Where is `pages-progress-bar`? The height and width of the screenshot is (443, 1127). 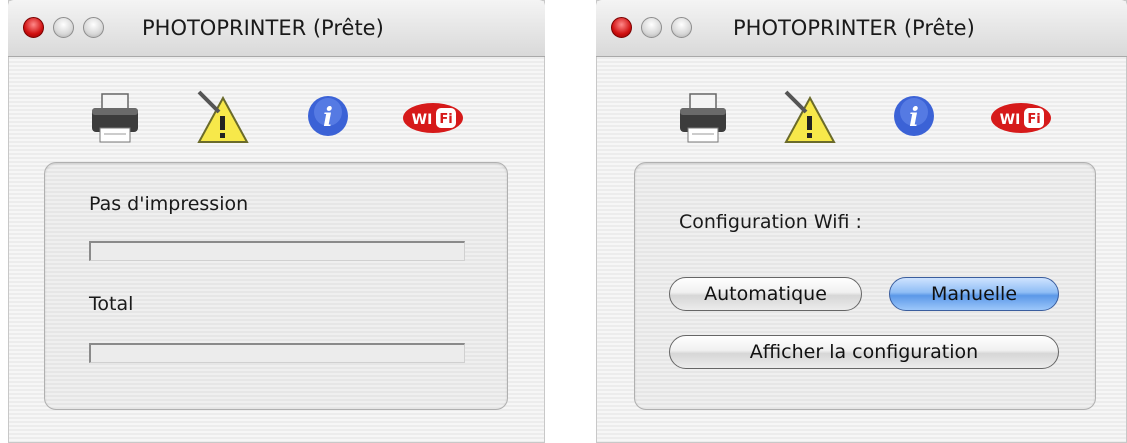 pages-progress-bar is located at coordinates (277, 251).